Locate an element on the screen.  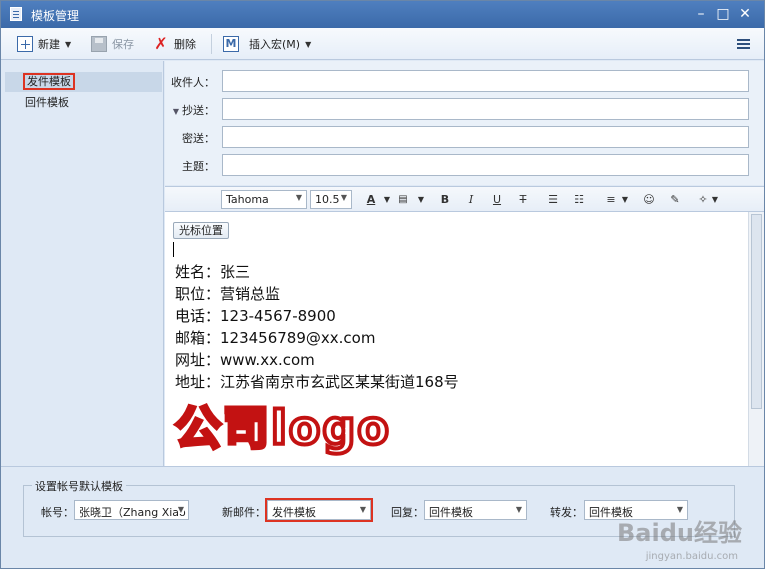
bcc-label: 密送： is located at coordinates (198, 138).